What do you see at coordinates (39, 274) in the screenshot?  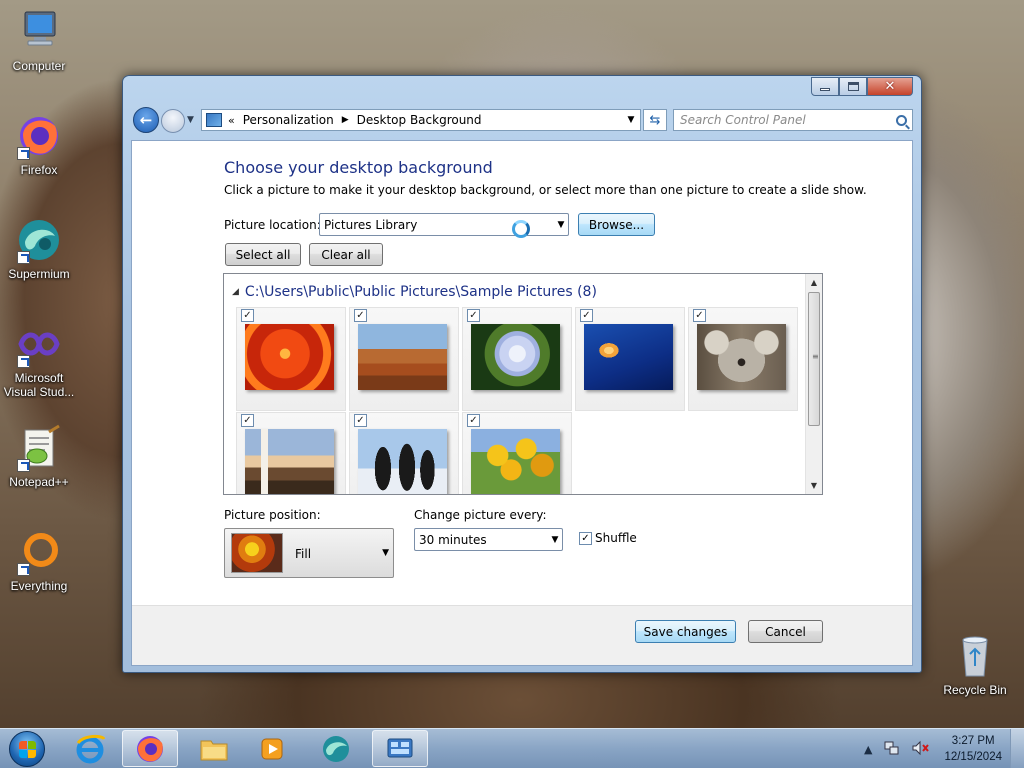 I see `desktop-icon-label: Supermium` at bounding box center [39, 274].